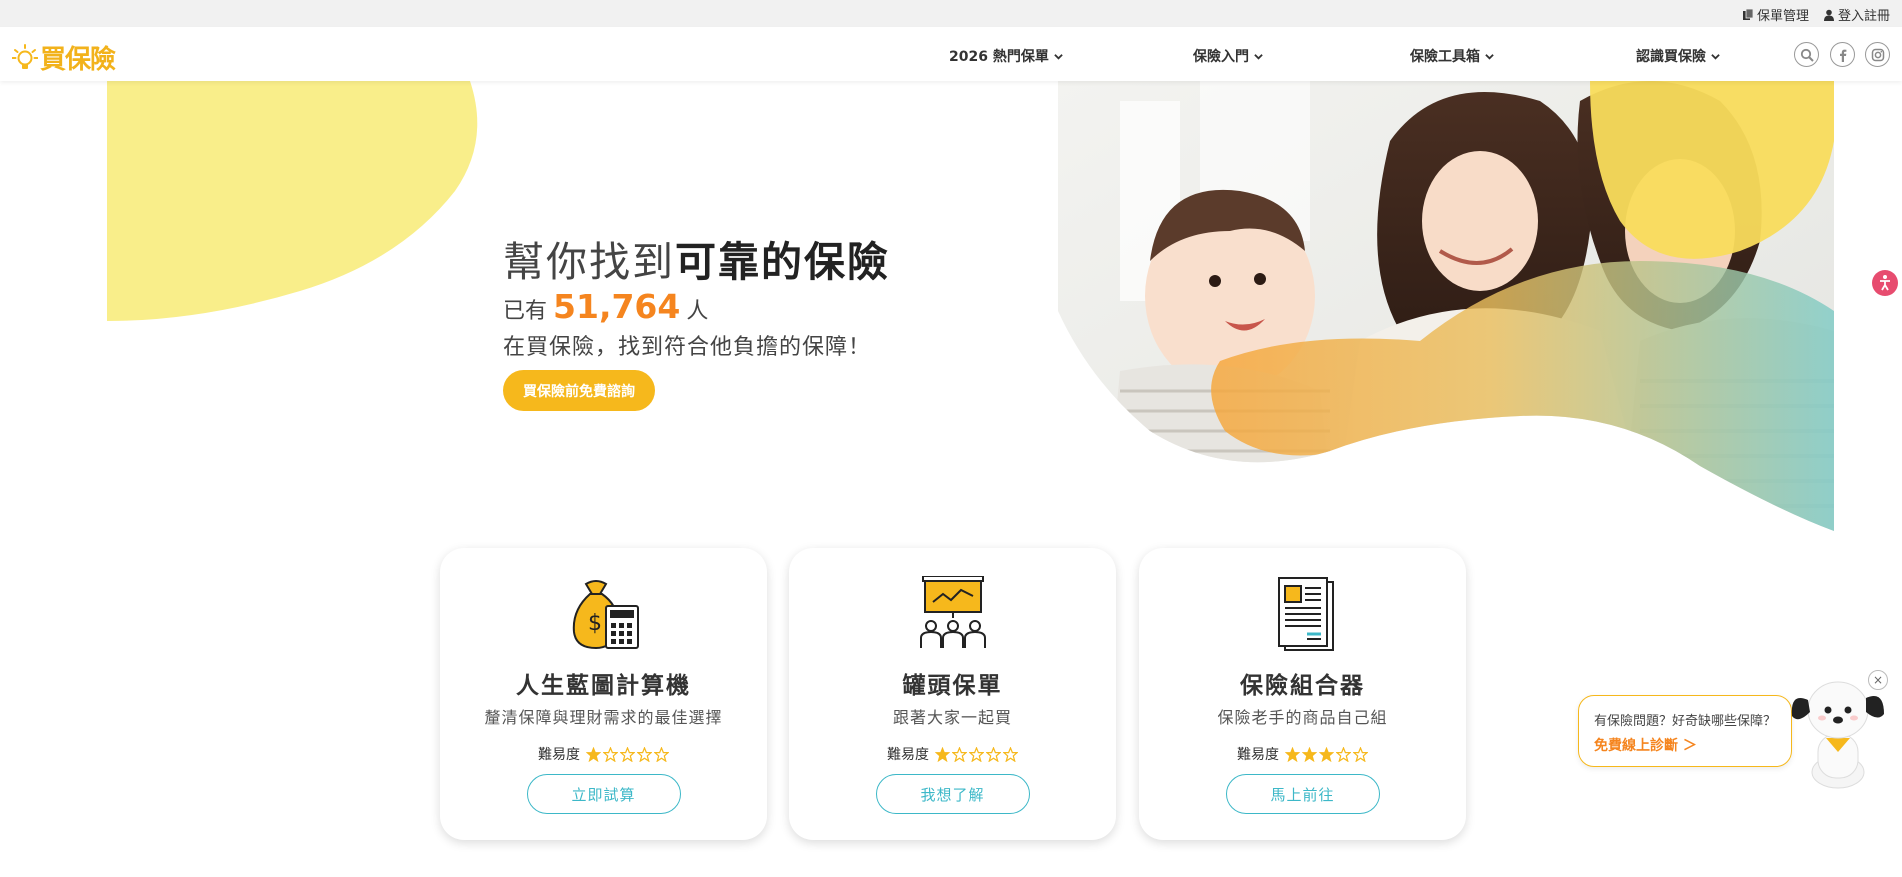 Image resolution: width=1902 pixels, height=877 pixels. What do you see at coordinates (579, 390) in the screenshot?
I see `free-consult-button: 買保險前免費諮詢` at bounding box center [579, 390].